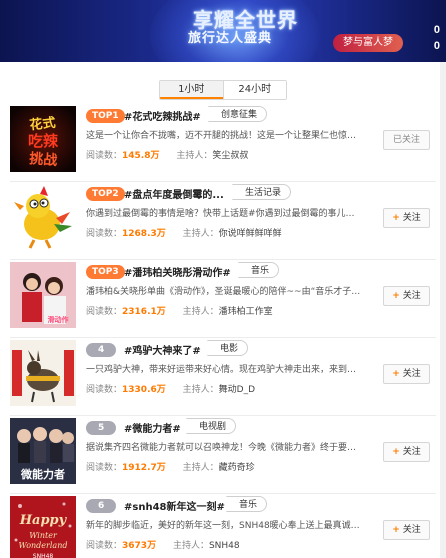 Image resolution: width=446 pixels, height=558 pixels. I want to click on topic-meta: 阅读数：2316.1万 主持人：潘玮柏工作室, so click(179, 310).